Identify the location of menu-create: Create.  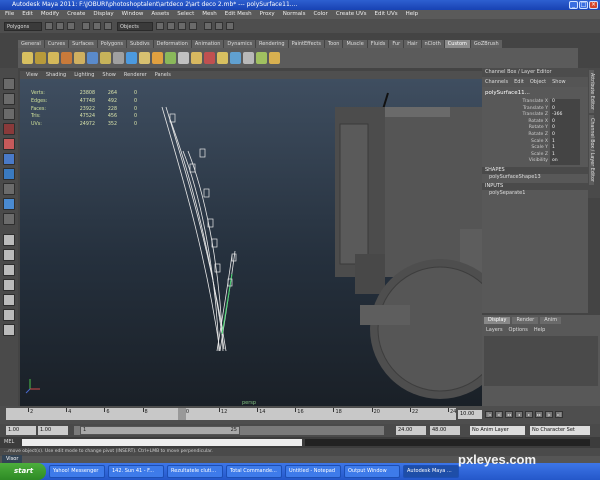
(76, 14).